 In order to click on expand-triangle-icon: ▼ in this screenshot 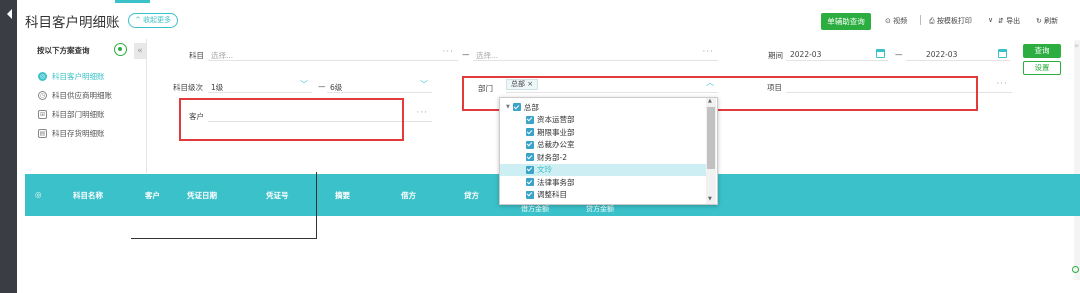, I will do `click(508, 107)`.